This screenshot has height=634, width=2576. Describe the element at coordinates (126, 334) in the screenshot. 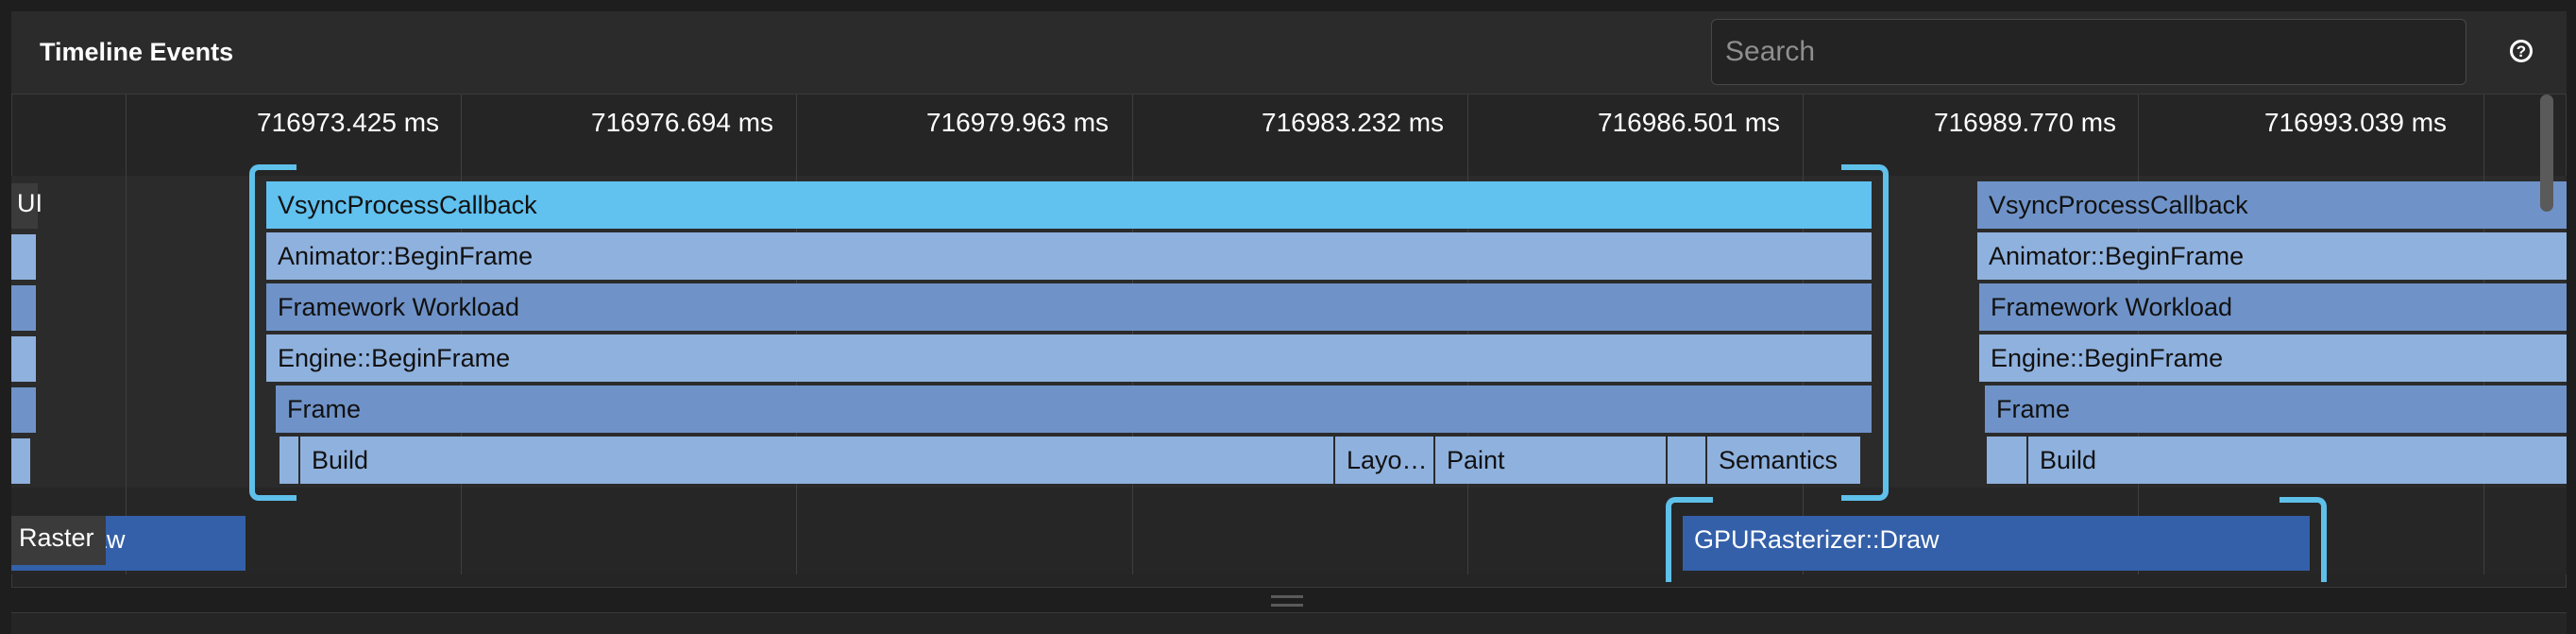

I see `grid-line` at that location.